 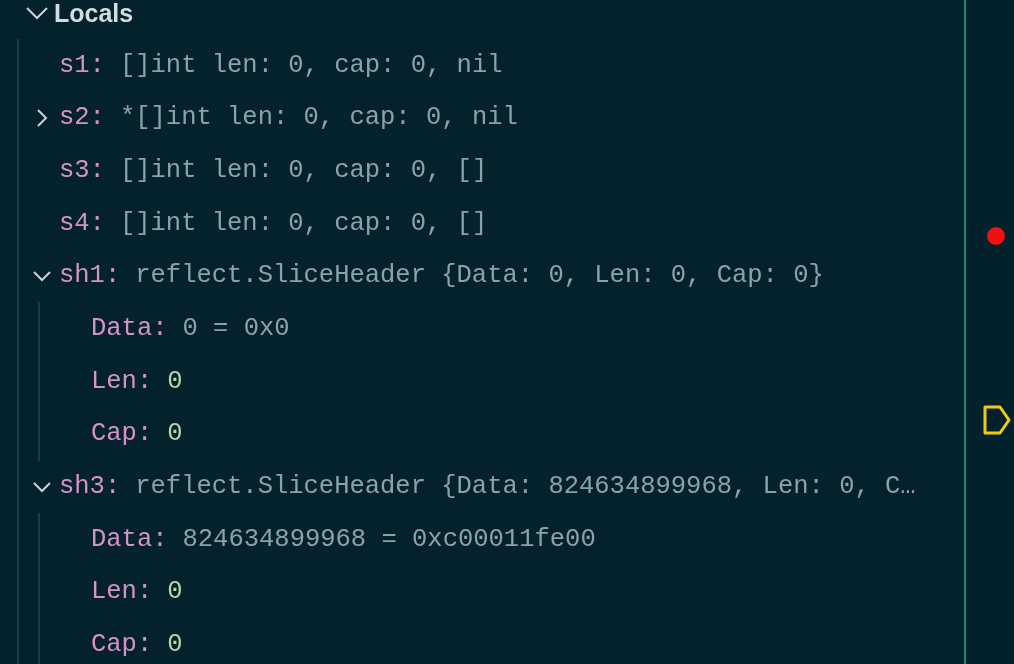 I want to click on section-title: Locals, so click(x=94, y=13).